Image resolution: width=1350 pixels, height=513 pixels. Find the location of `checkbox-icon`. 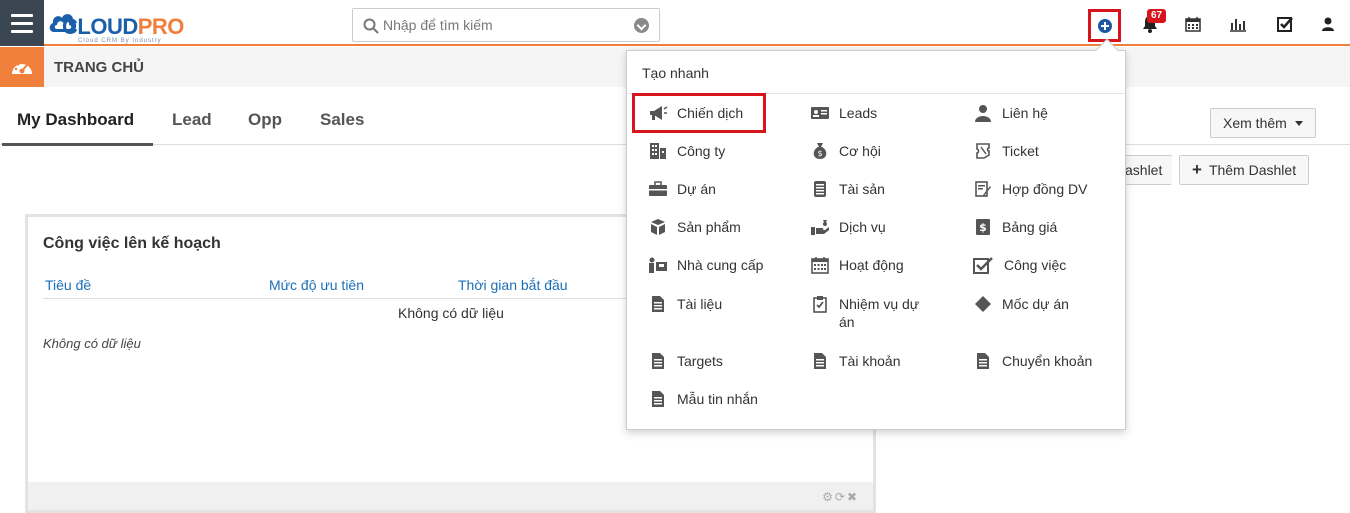

checkbox-icon is located at coordinates (1285, 24).